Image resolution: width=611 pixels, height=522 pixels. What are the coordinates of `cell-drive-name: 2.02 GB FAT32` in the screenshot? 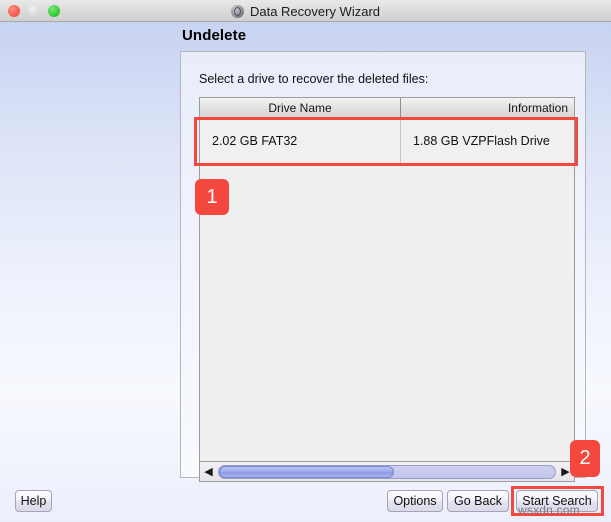 It's located at (300, 141).